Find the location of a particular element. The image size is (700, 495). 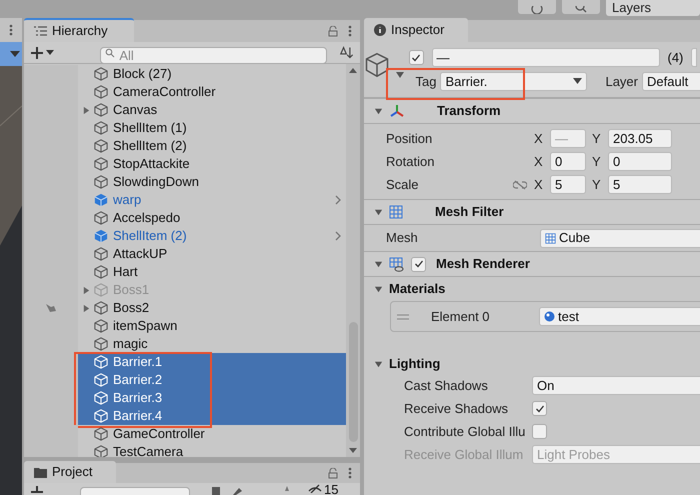

material-field: test is located at coordinates (619, 316).